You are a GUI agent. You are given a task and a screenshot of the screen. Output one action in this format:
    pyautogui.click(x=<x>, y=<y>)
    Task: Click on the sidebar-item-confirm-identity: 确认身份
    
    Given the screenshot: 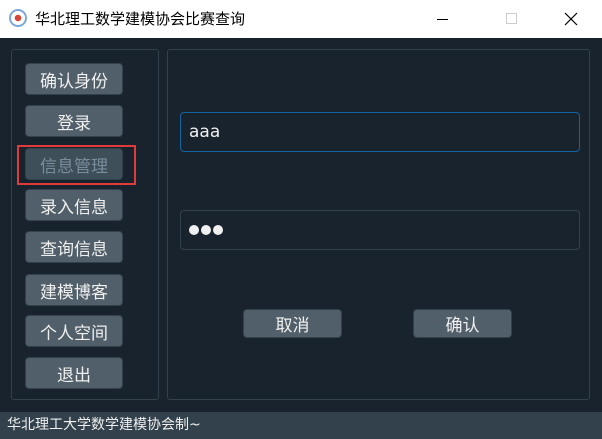 What is the action you would take?
    pyautogui.click(x=74, y=79)
    